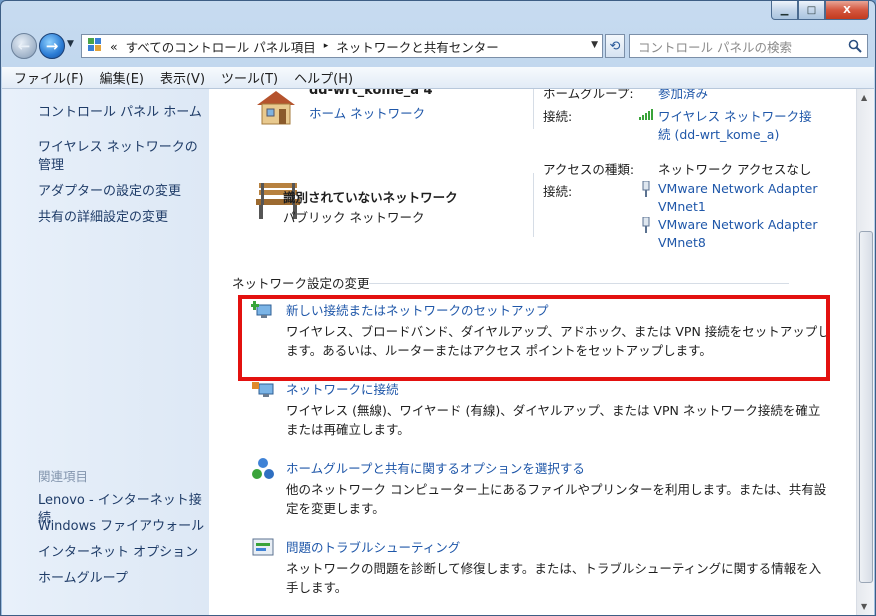 The image size is (876, 616). I want to click on vmnet1-adapter-link-line2: VMnet1, so click(682, 206).